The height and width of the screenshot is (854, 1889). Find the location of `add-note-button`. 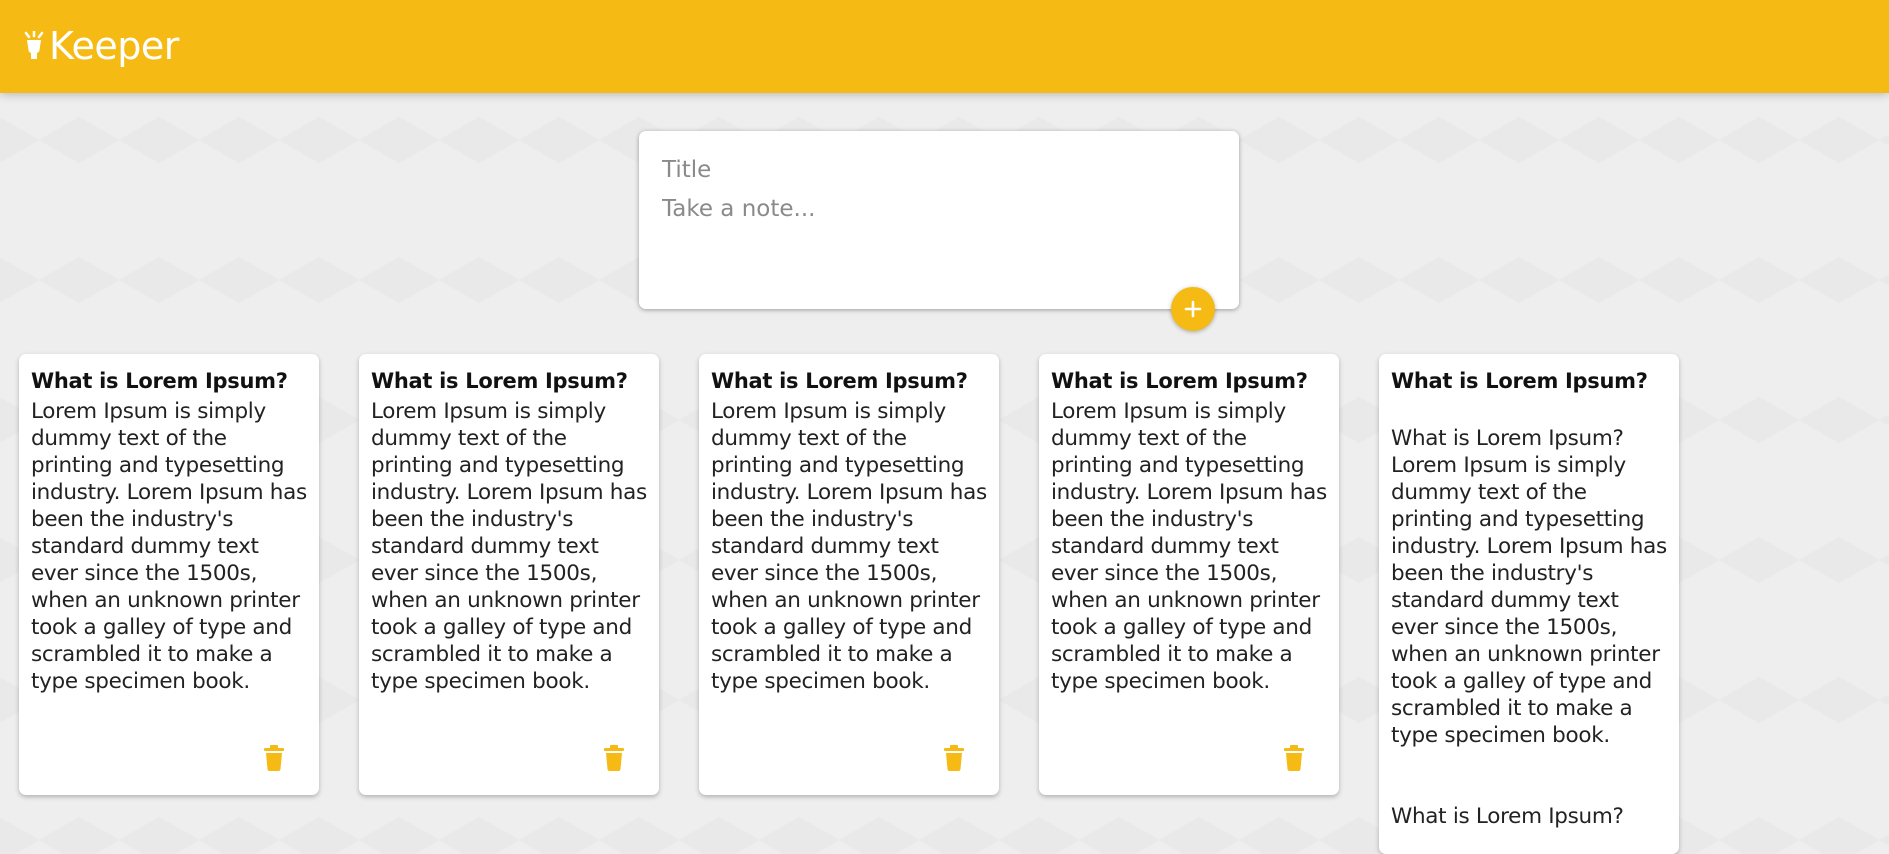

add-note-button is located at coordinates (1193, 309).